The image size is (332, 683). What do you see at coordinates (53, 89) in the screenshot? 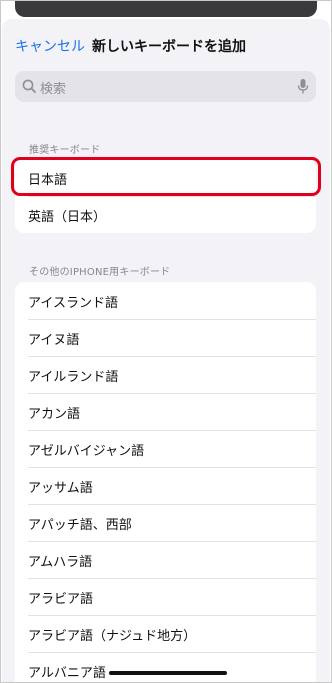
I see `search-placeholder: 検索` at bounding box center [53, 89].